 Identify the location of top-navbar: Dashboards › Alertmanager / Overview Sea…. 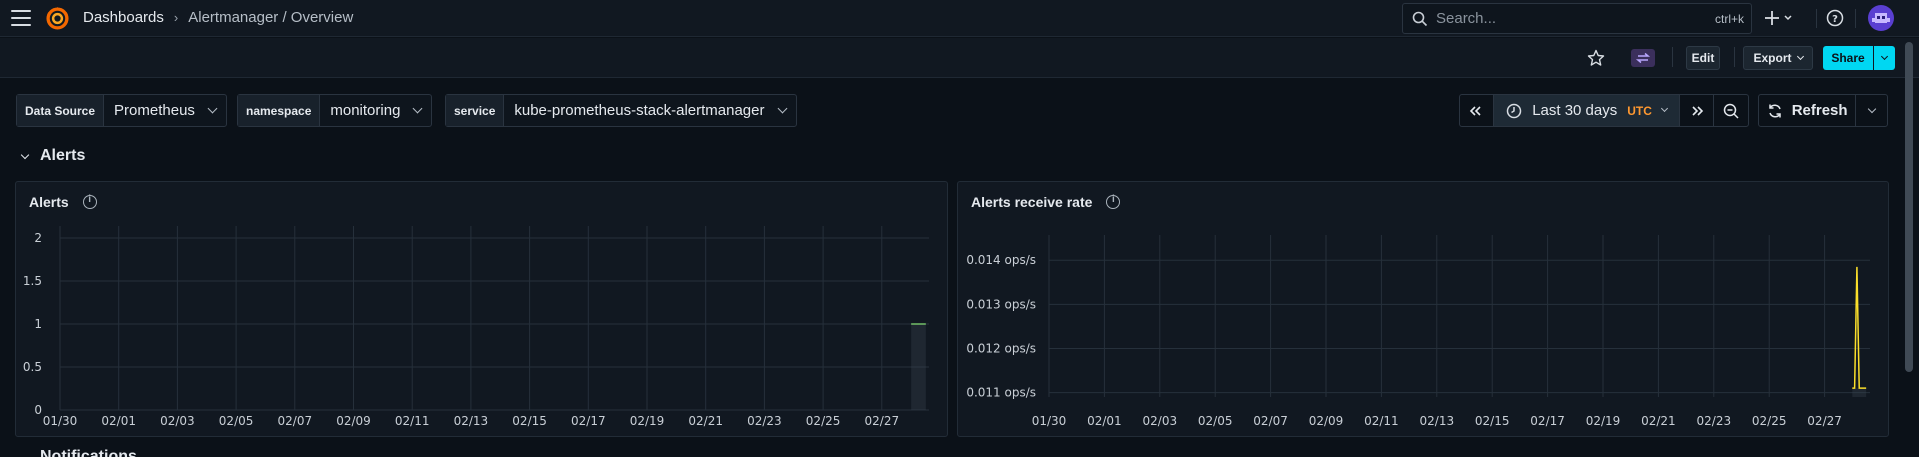
(959, 18).